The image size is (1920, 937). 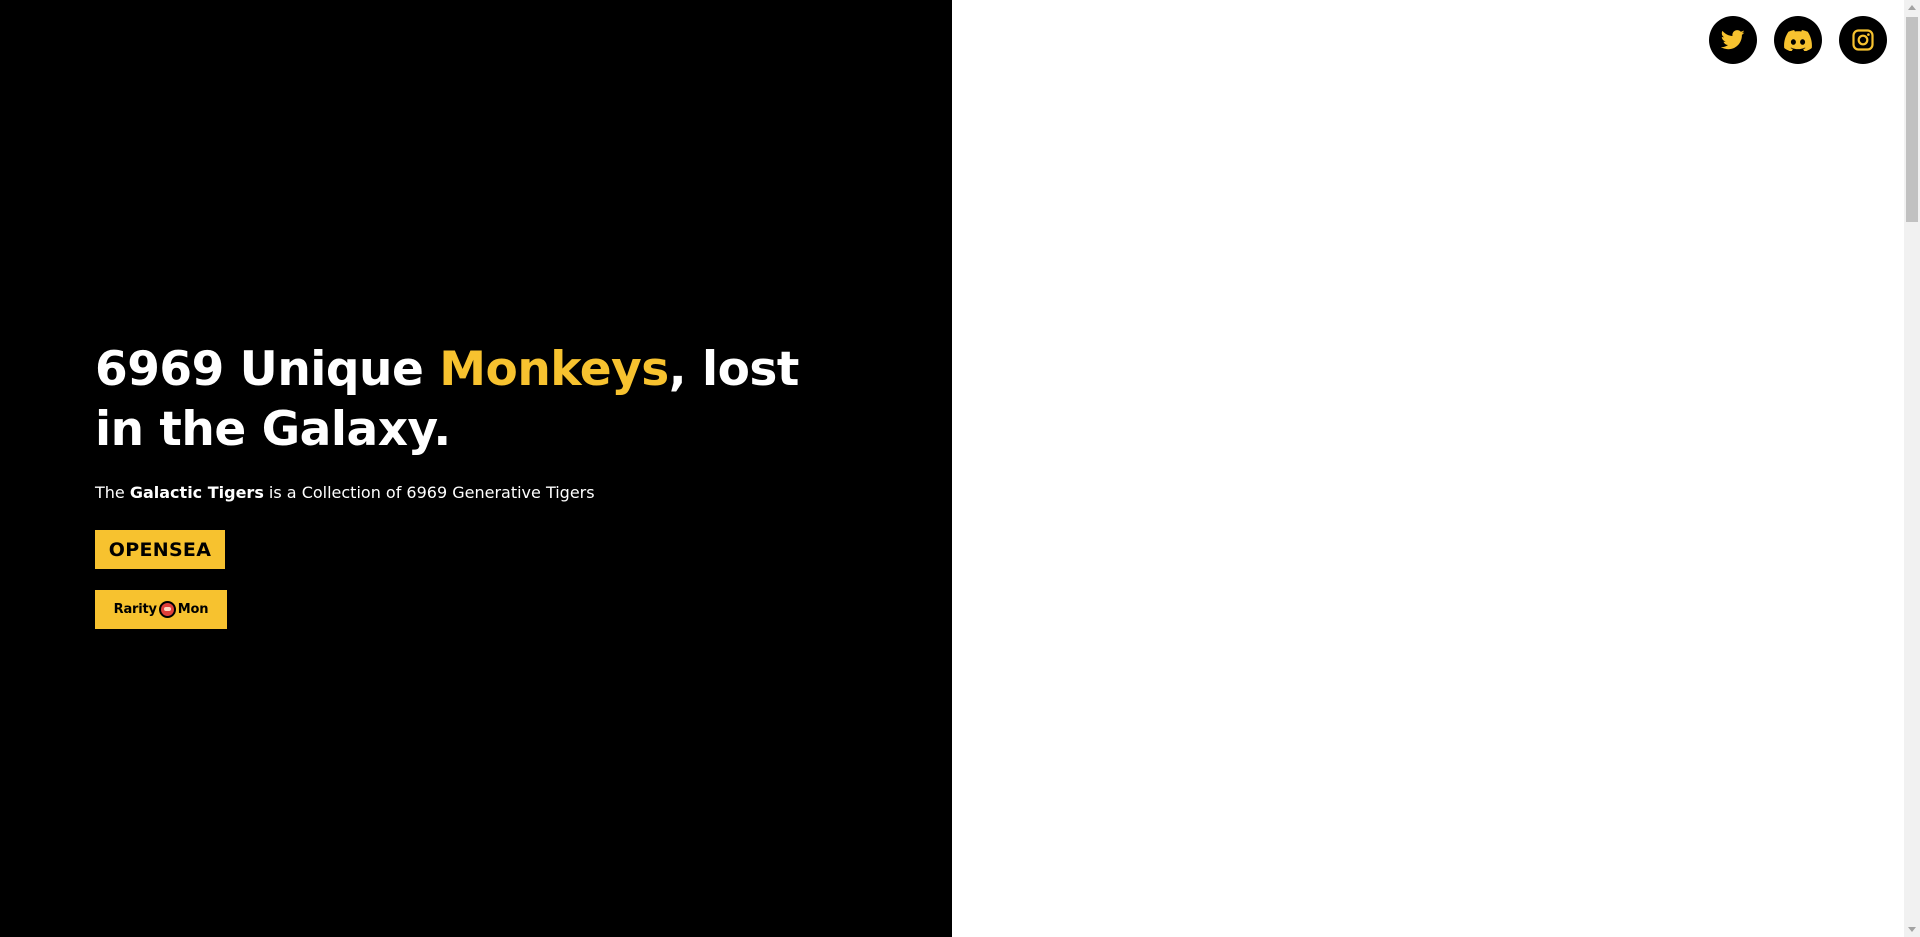 I want to click on subtitle-prefix: The, so click(x=112, y=492).